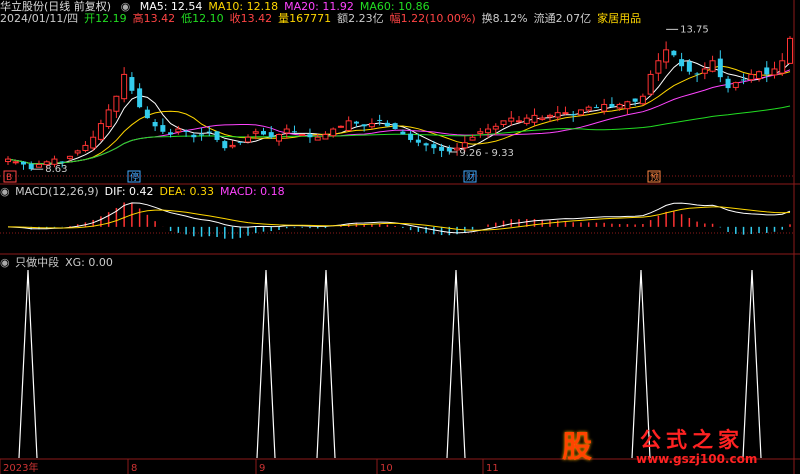 The height and width of the screenshot is (474, 800). Describe the element at coordinates (694, 29) in the screenshot. I see `high-price-label: 13.75` at that location.